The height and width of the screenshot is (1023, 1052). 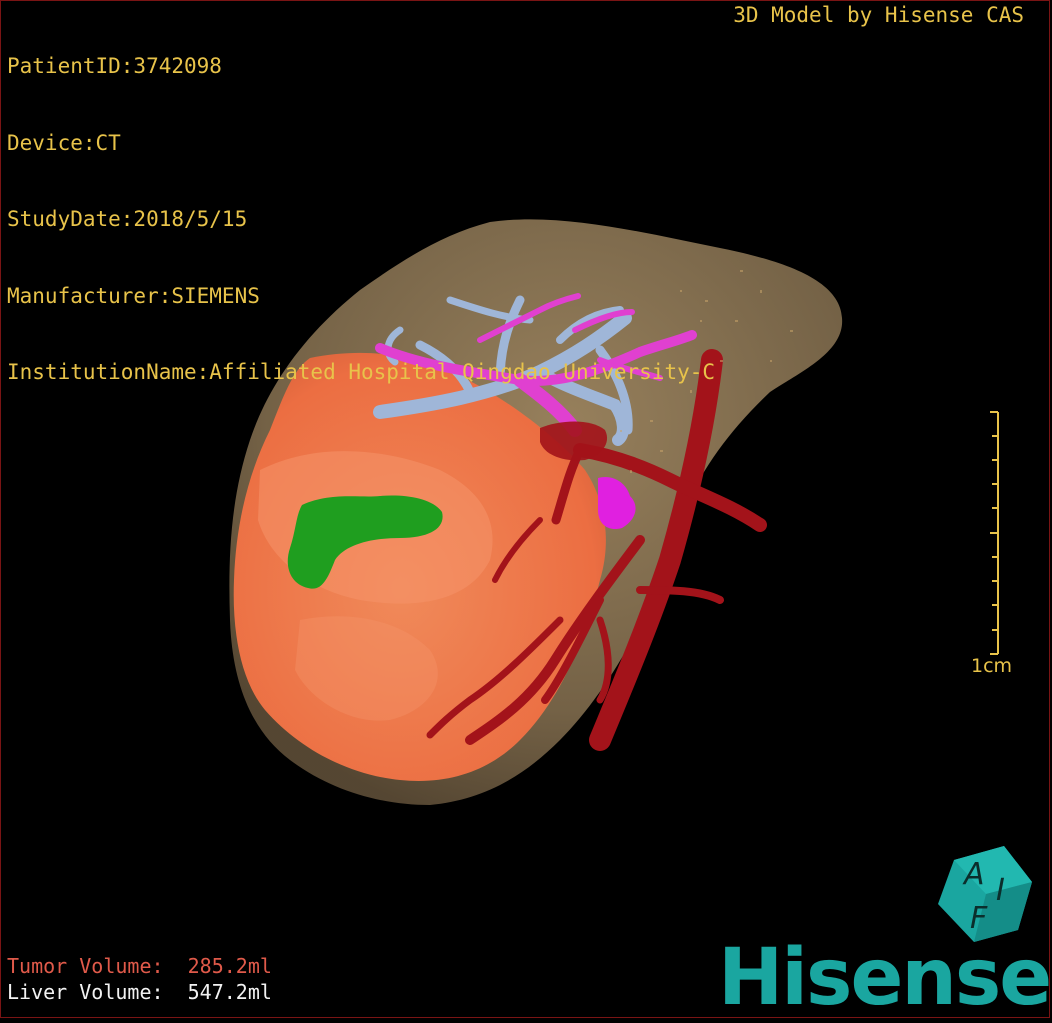 What do you see at coordinates (1000, 890) in the screenshot?
I see `cube-letter-i: I` at bounding box center [1000, 890].